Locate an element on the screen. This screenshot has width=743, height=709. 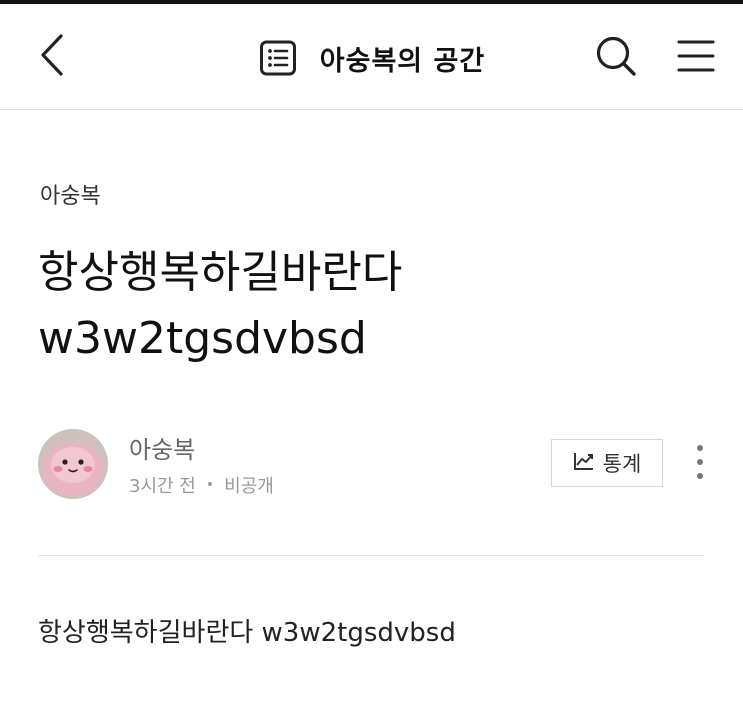
app-header: 아숭복의 공간 is located at coordinates (371, 57).